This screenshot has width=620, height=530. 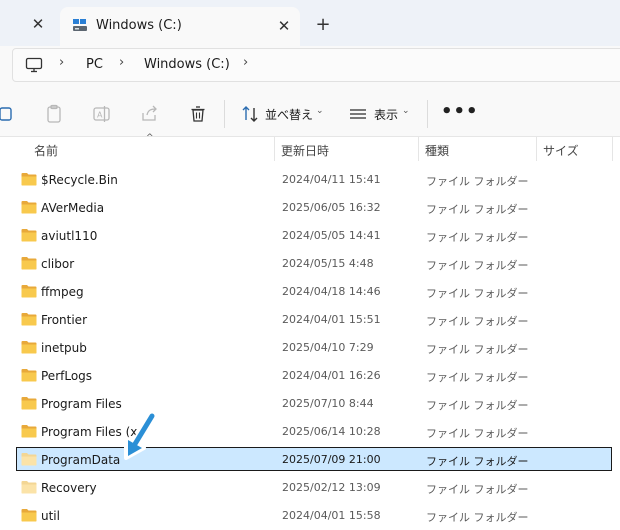 What do you see at coordinates (305, 150) in the screenshot?
I see `column-modified: 更新日時` at bounding box center [305, 150].